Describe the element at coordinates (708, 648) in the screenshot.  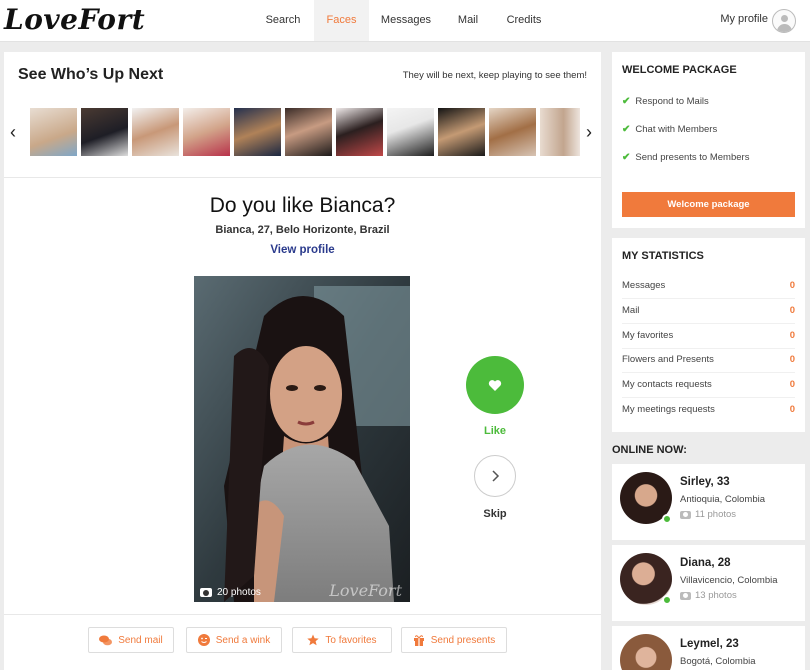
I see `online-member-card: Leymel, 23 Bogotá, Colombia` at that location.